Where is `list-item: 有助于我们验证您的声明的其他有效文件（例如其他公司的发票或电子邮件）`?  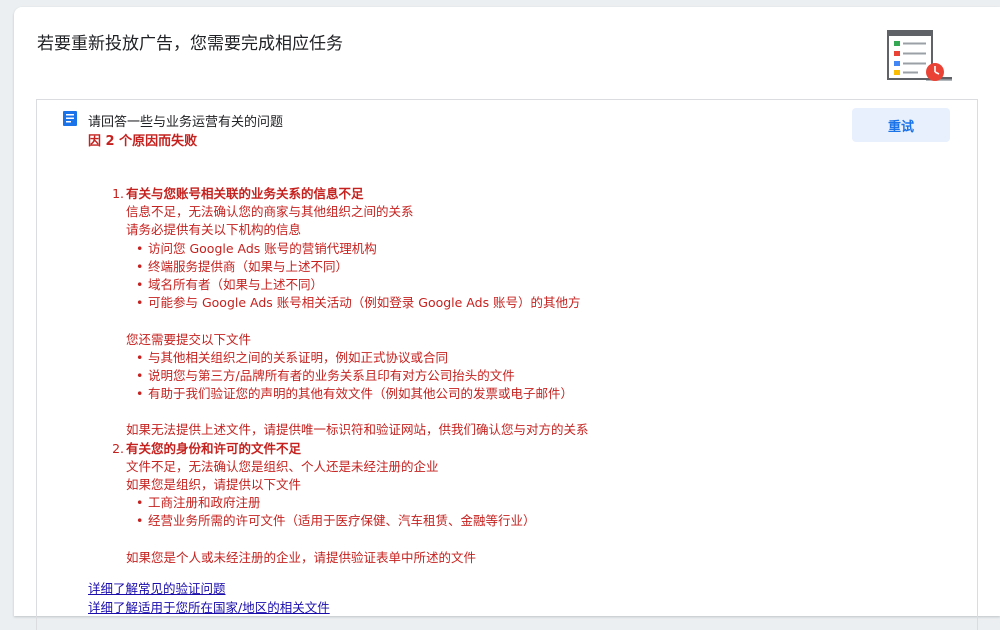
list-item: 有助于我们验证您的声明的其他有效文件（例如其他公司的发票或电子邮件） is located at coordinates (349, 394).